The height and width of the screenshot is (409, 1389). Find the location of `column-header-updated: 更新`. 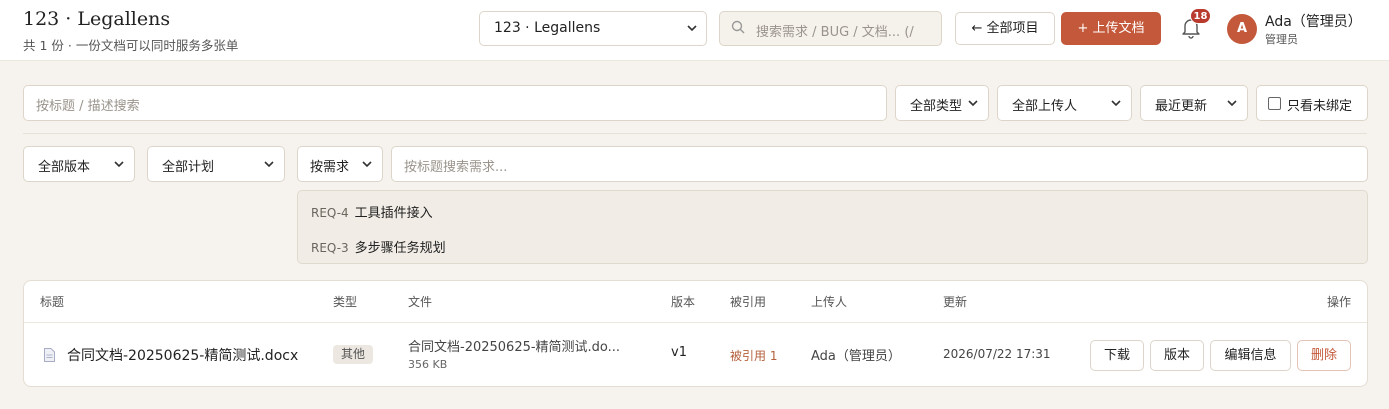

column-header-updated: 更新 is located at coordinates (955, 302).